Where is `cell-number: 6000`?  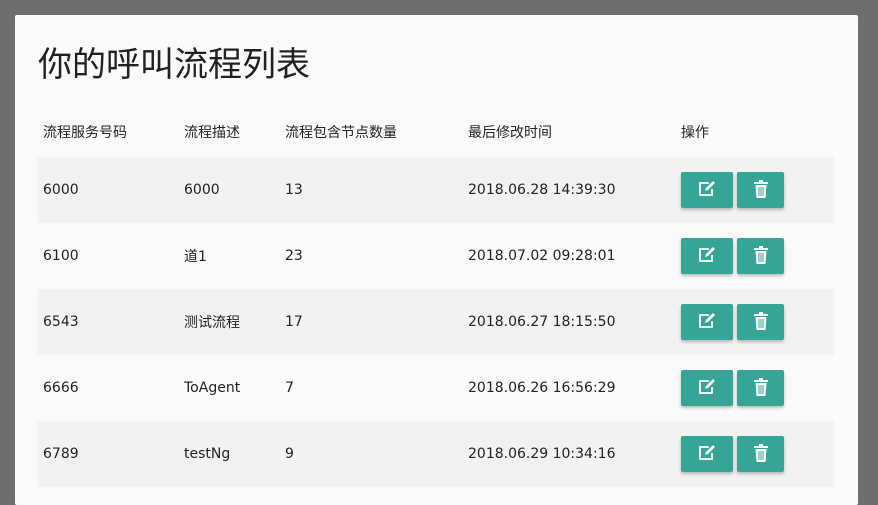
cell-number: 6000 is located at coordinates (61, 190).